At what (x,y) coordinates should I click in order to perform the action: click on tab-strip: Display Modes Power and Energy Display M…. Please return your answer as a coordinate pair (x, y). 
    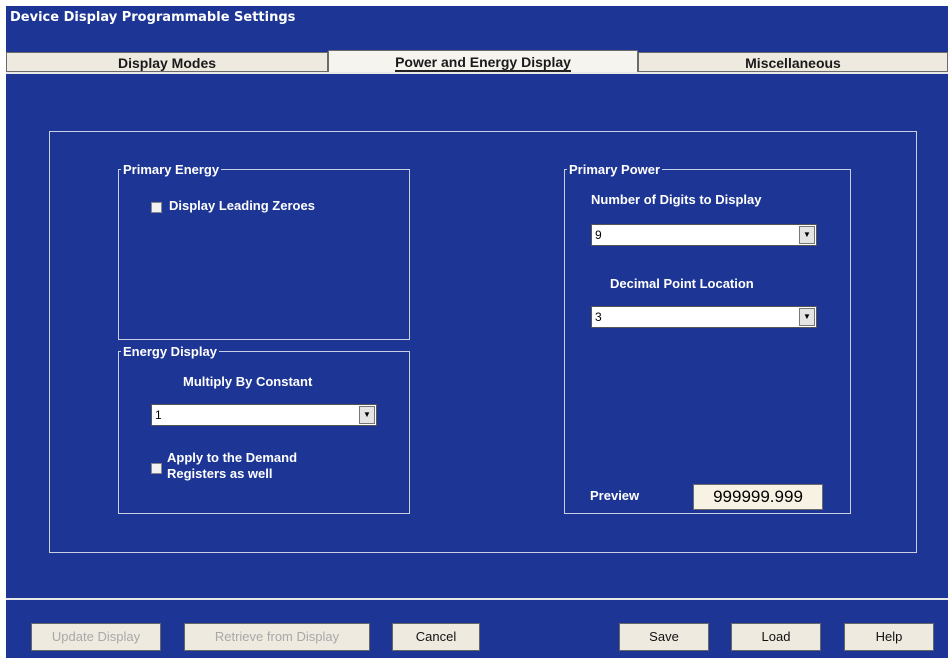
    Looking at the image, I should click on (477, 52).